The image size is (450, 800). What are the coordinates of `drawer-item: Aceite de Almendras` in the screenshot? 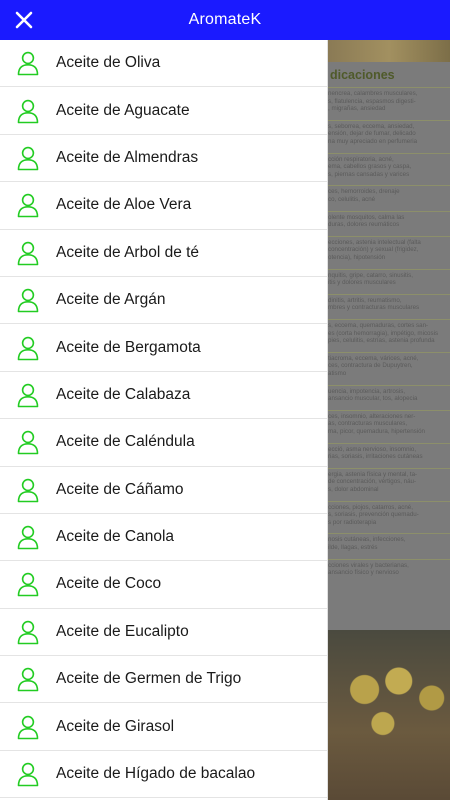 It's located at (163, 159).